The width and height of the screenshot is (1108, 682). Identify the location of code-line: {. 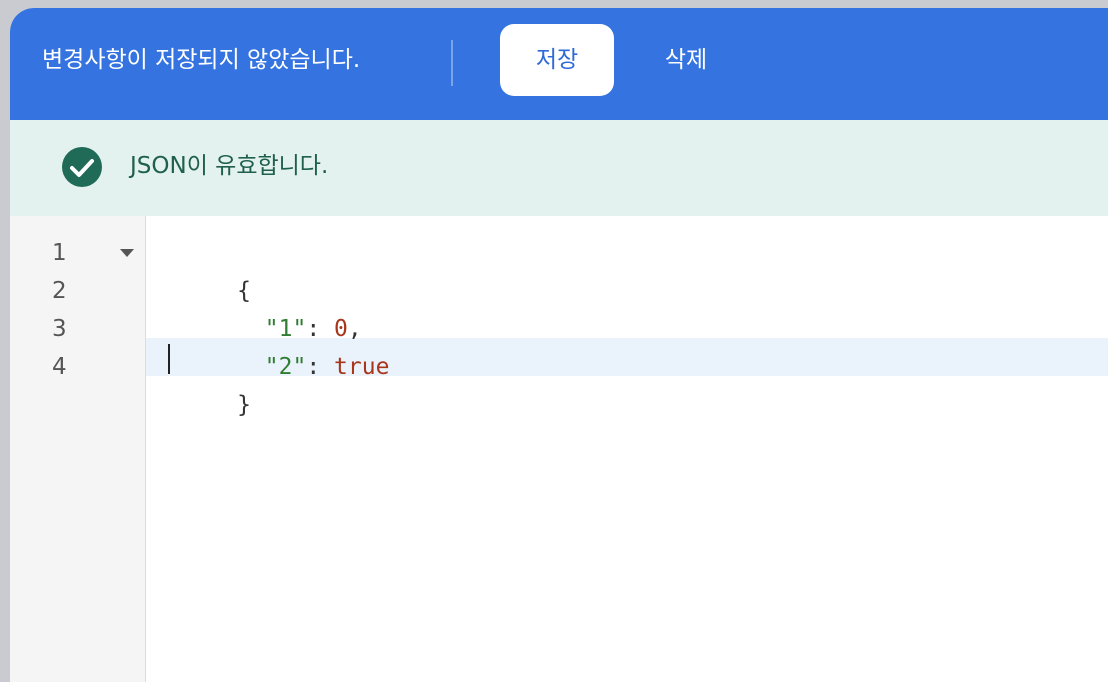
(202, 269).